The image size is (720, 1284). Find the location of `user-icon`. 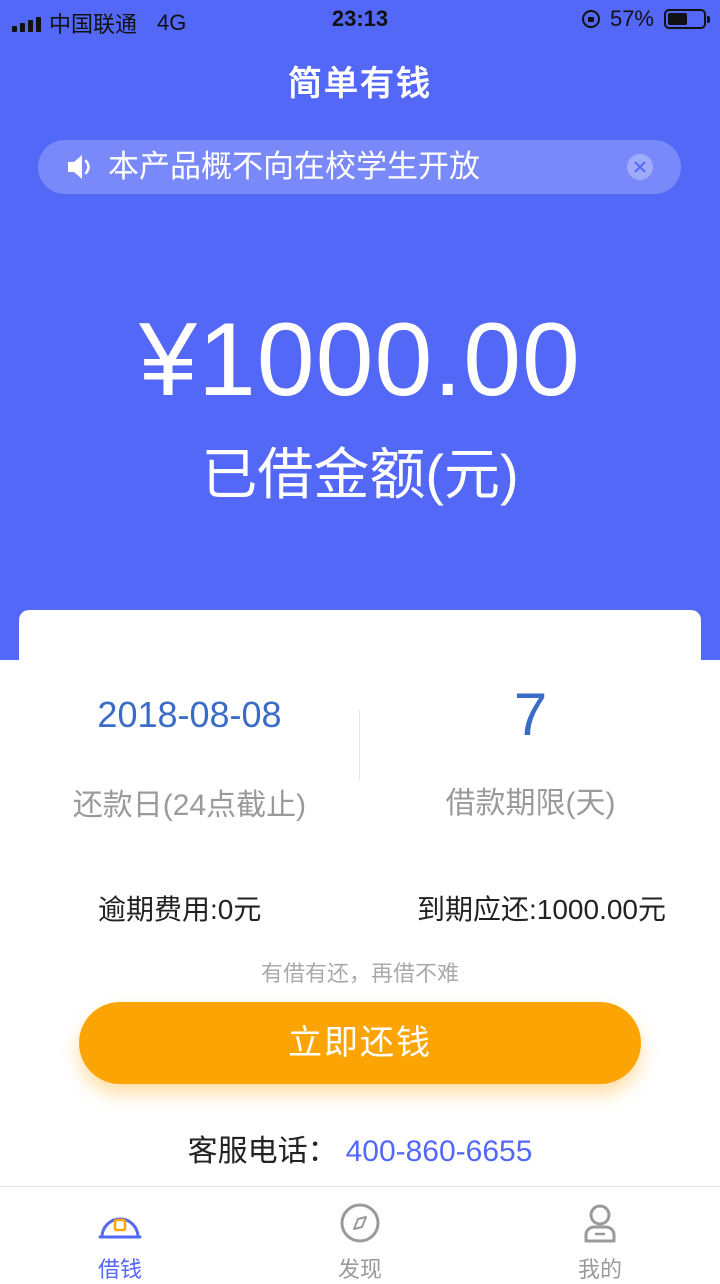

user-icon is located at coordinates (600, 1223).